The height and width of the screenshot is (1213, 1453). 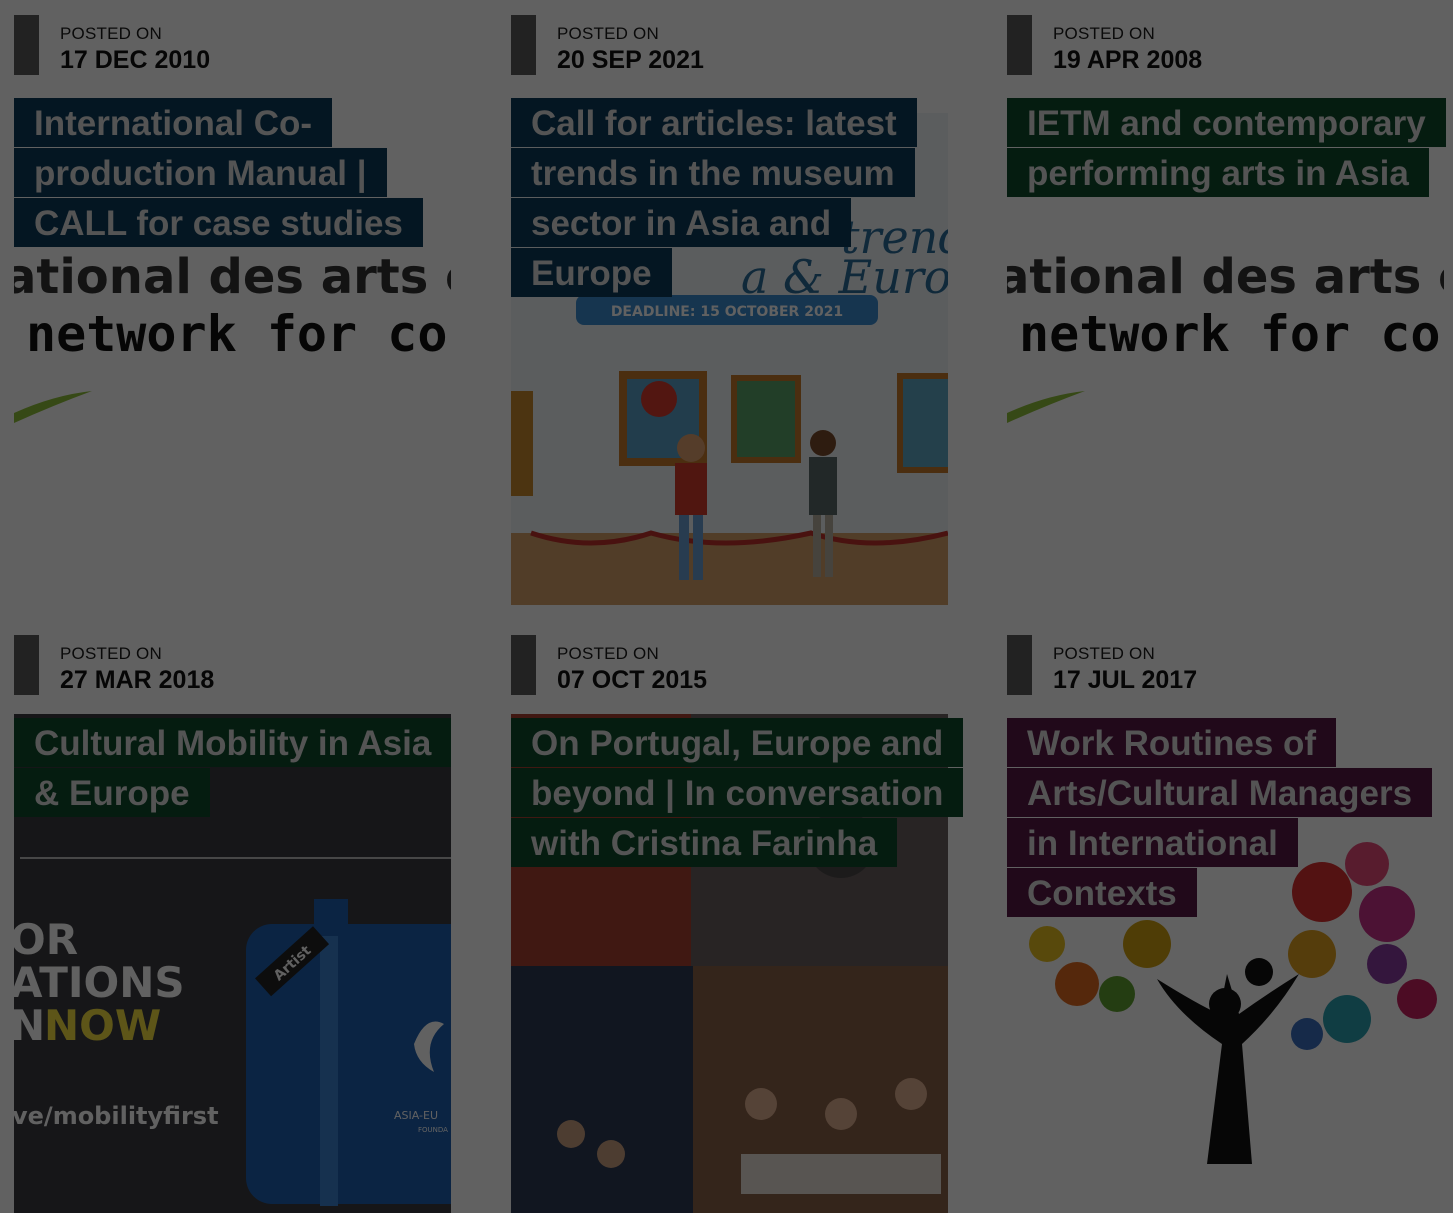 I want to click on post-meta: POSTED ON 17 DEC 2010, so click(x=232, y=45).